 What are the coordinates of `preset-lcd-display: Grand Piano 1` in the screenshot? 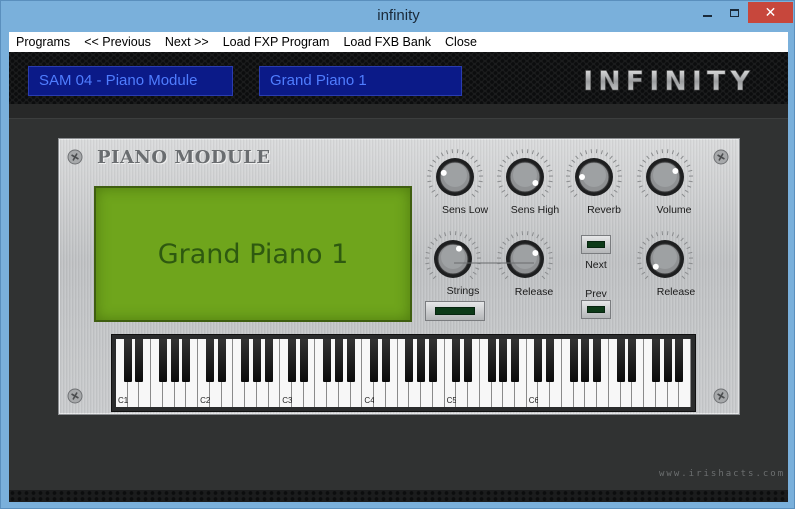 It's located at (253, 254).